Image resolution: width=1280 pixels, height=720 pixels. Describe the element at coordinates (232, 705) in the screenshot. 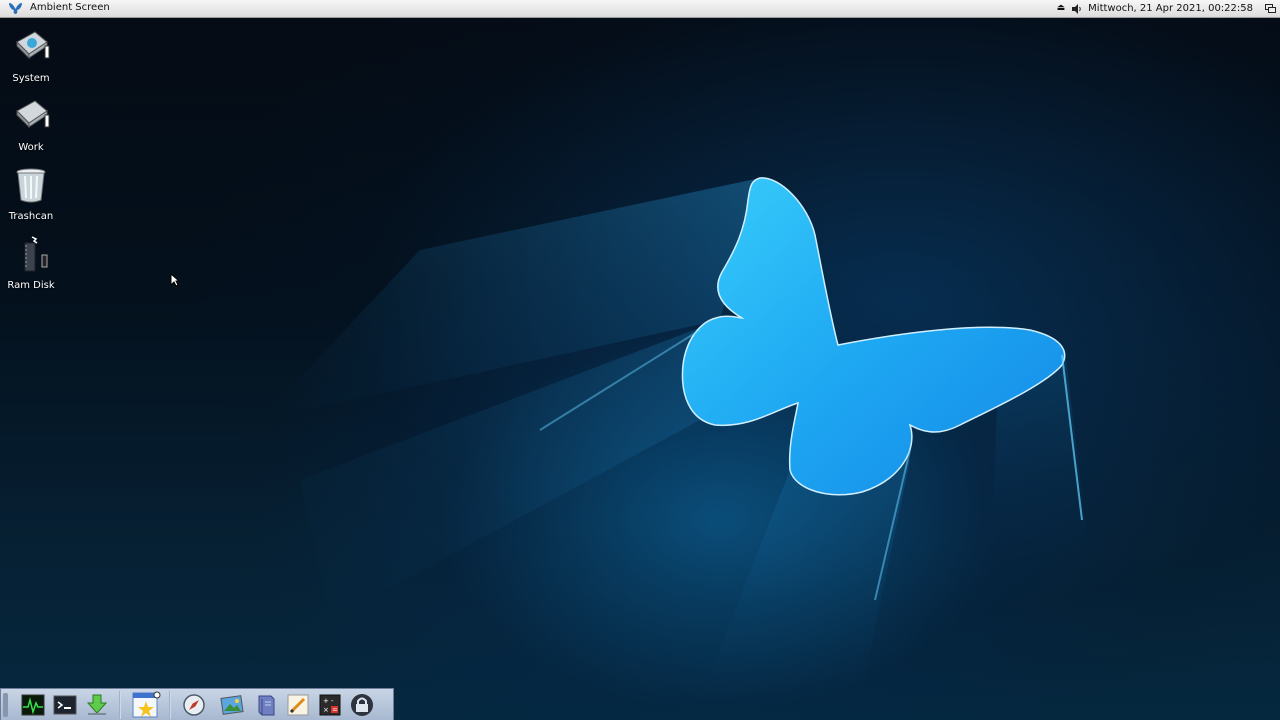

I see `picture-icon` at that location.